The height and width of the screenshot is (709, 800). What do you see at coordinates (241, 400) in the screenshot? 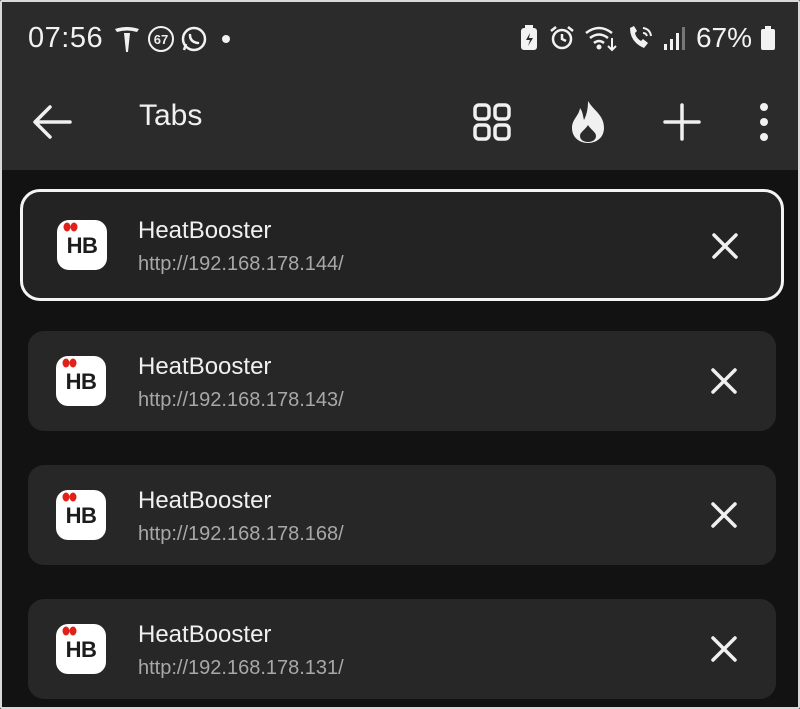
I see `tab-url: http://192.168.178.143/` at bounding box center [241, 400].